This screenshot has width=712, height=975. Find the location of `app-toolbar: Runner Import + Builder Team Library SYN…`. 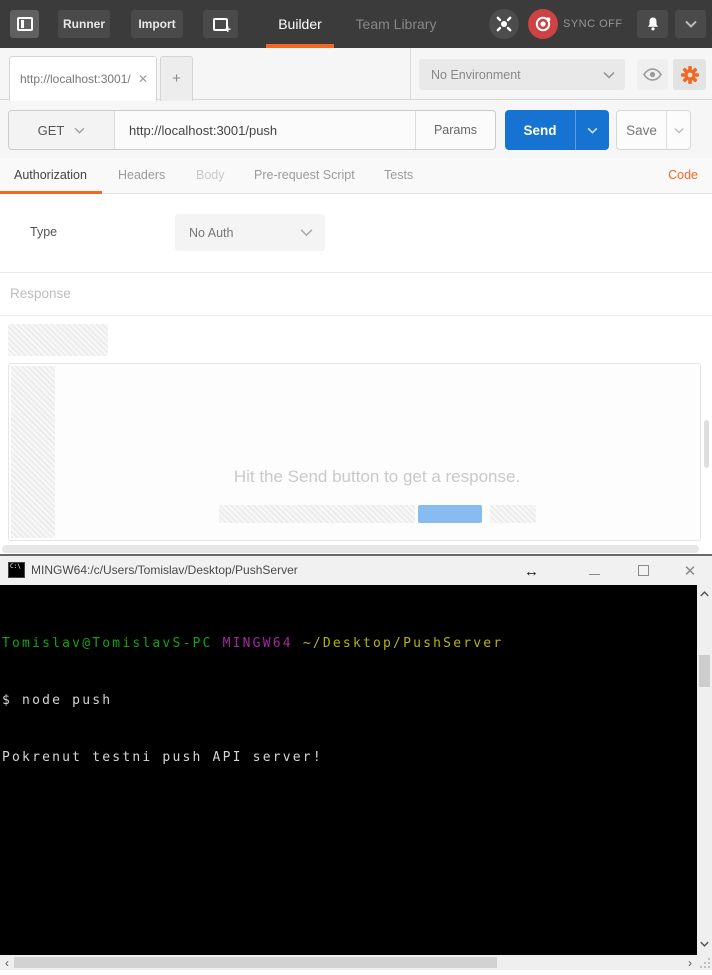

app-toolbar: Runner Import + Builder Team Library SYN… is located at coordinates (356, 24).